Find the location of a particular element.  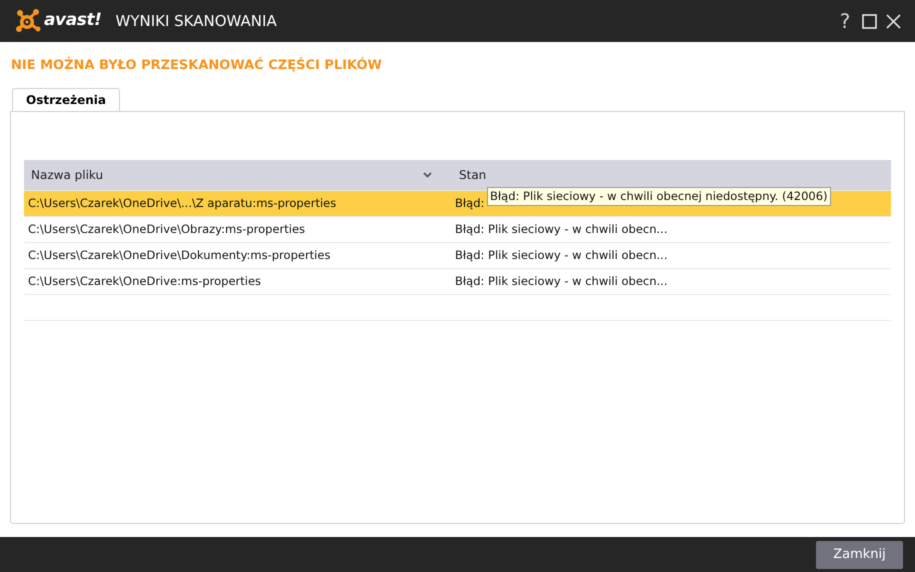

close-icon is located at coordinates (893, 21).